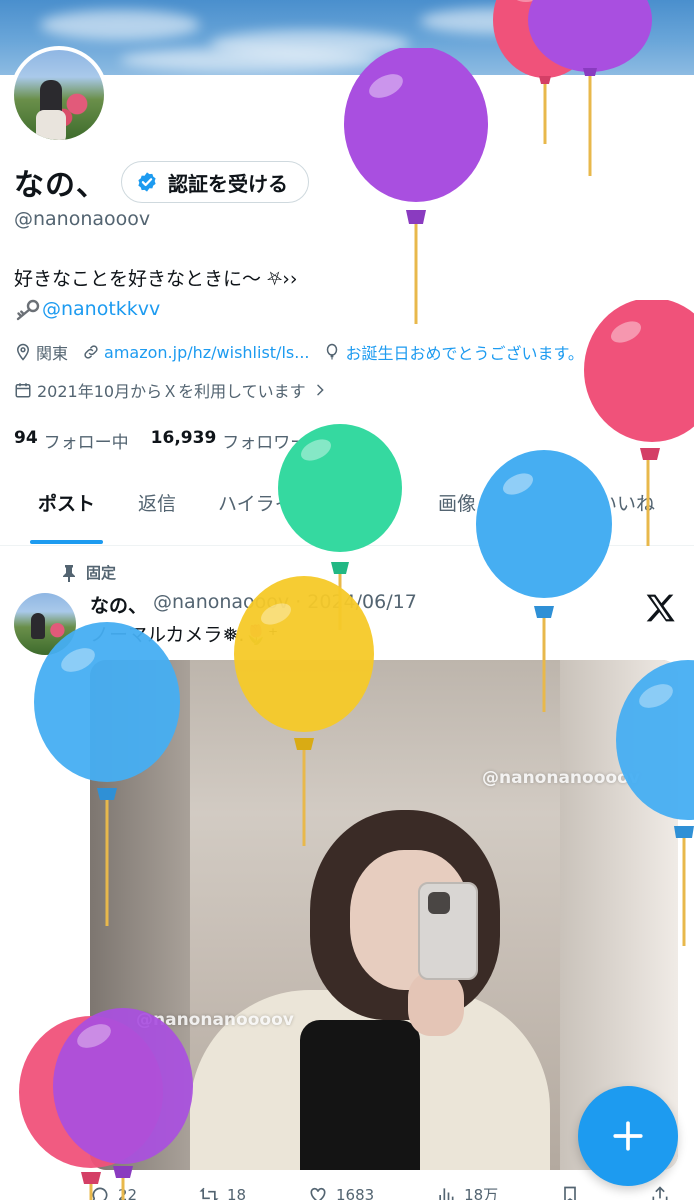 The width and height of the screenshot is (694, 1200). What do you see at coordinates (28, 309) in the screenshot?
I see `key-icon` at bounding box center [28, 309].